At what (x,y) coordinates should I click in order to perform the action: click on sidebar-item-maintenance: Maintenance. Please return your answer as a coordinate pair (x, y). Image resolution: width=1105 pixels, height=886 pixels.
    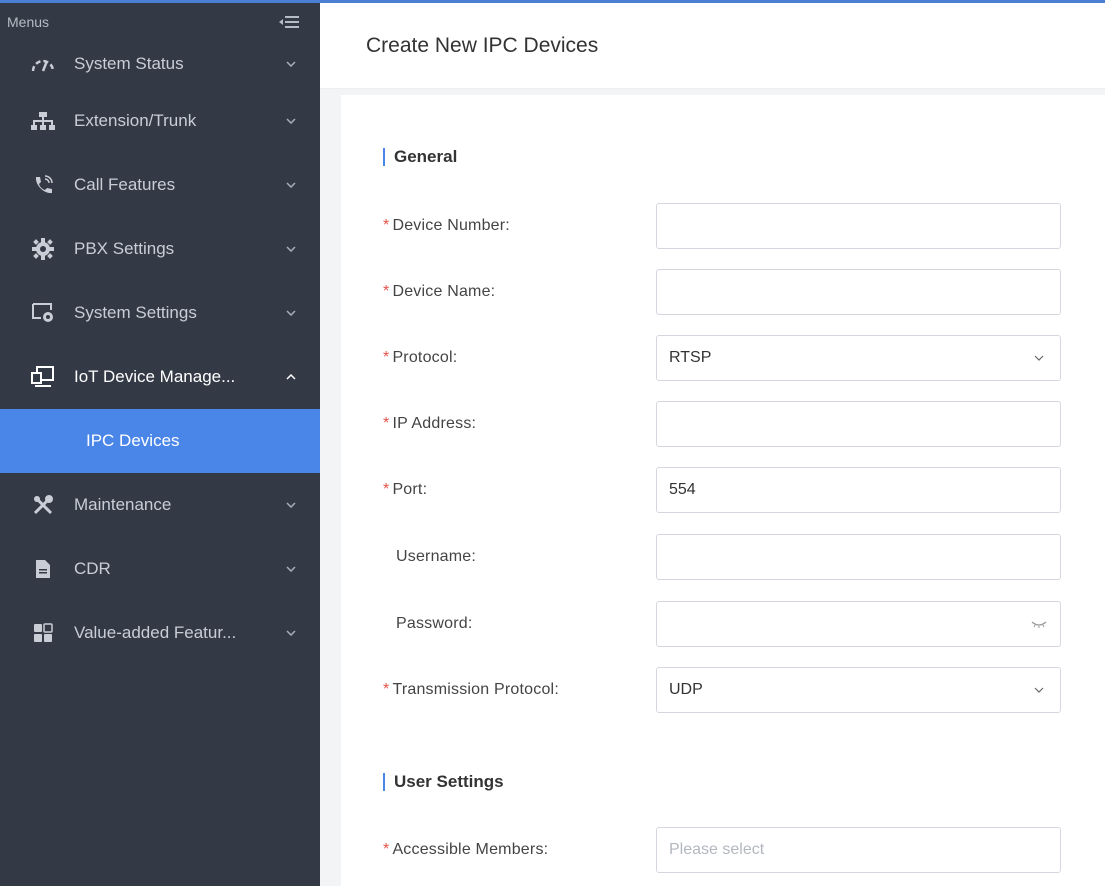
    Looking at the image, I should click on (160, 505).